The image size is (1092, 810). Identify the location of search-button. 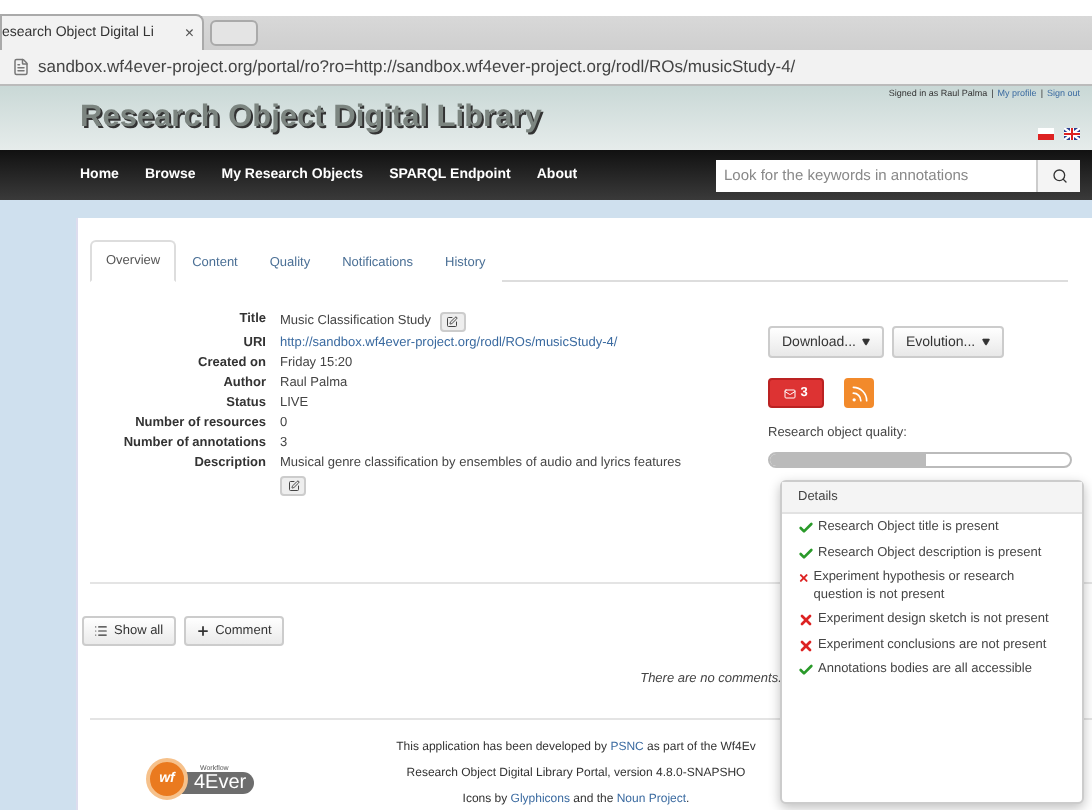
(1058, 175).